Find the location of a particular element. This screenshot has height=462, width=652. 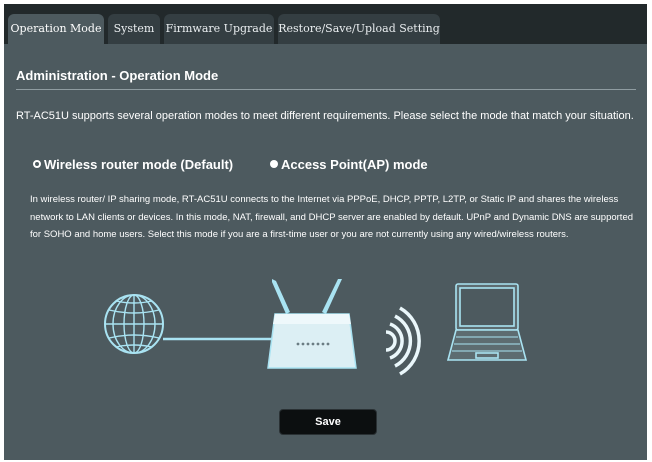

wireless-signal-icon is located at coordinates (403, 341).